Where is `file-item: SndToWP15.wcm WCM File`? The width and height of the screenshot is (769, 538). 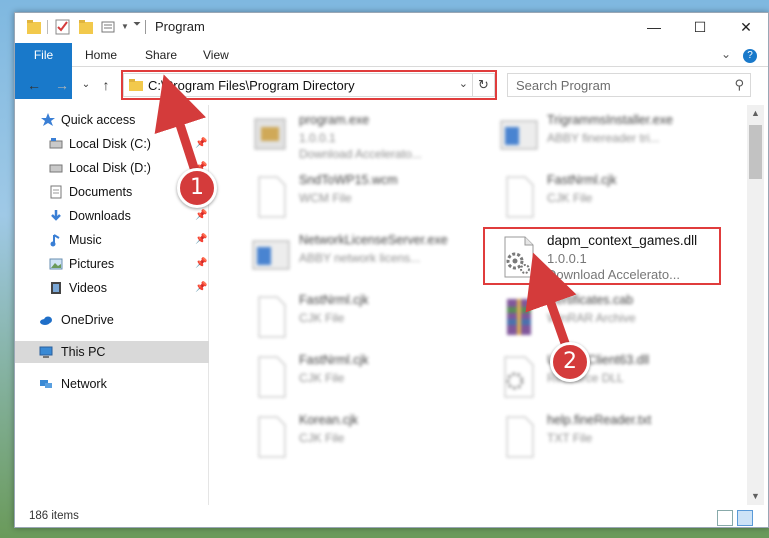 file-item: SndToWP15.wcm WCM File is located at coordinates (363, 197).